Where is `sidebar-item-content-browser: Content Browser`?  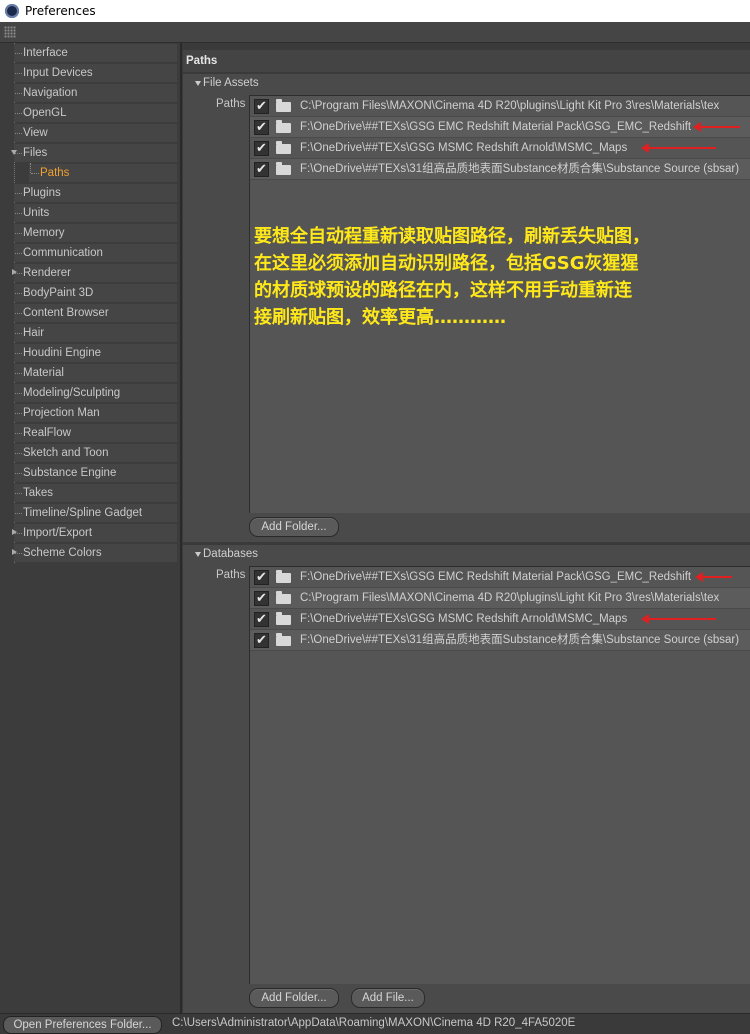 sidebar-item-content-browser: Content Browser is located at coordinates (90, 313).